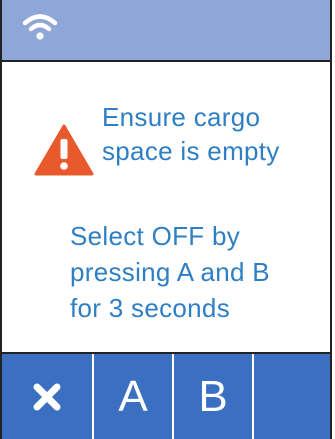 Image resolution: width=335 pixels, height=439 pixels. Describe the element at coordinates (166, 31) in the screenshot. I see `status-bar` at that location.